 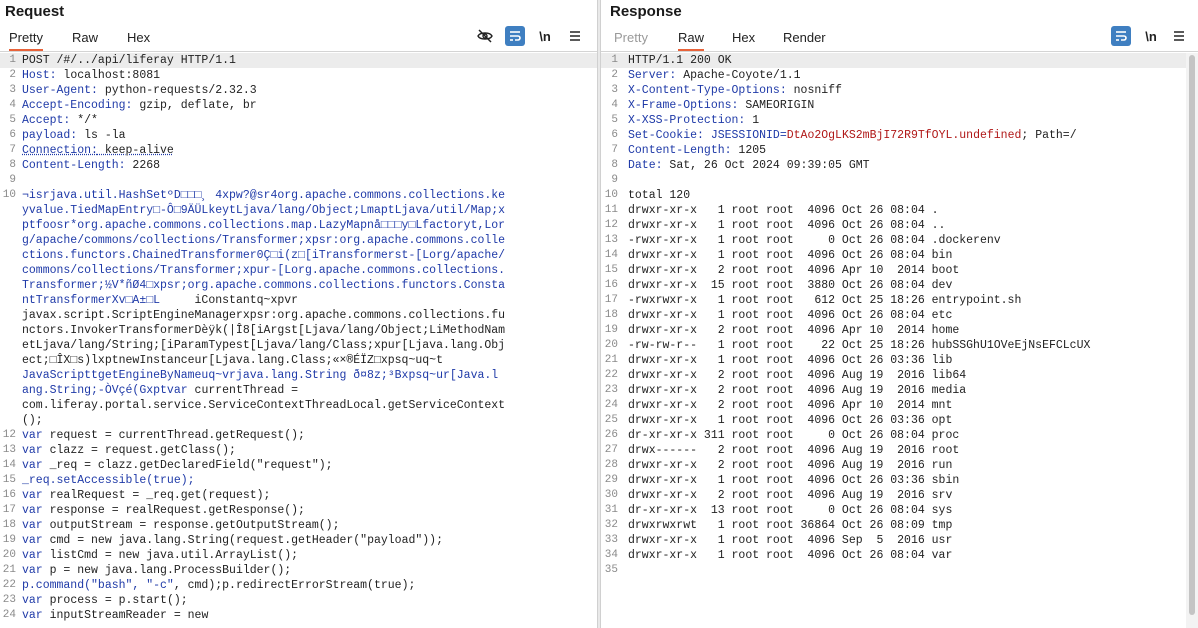 What do you see at coordinates (9, 450) in the screenshot?
I see `line-number: 13` at bounding box center [9, 450].